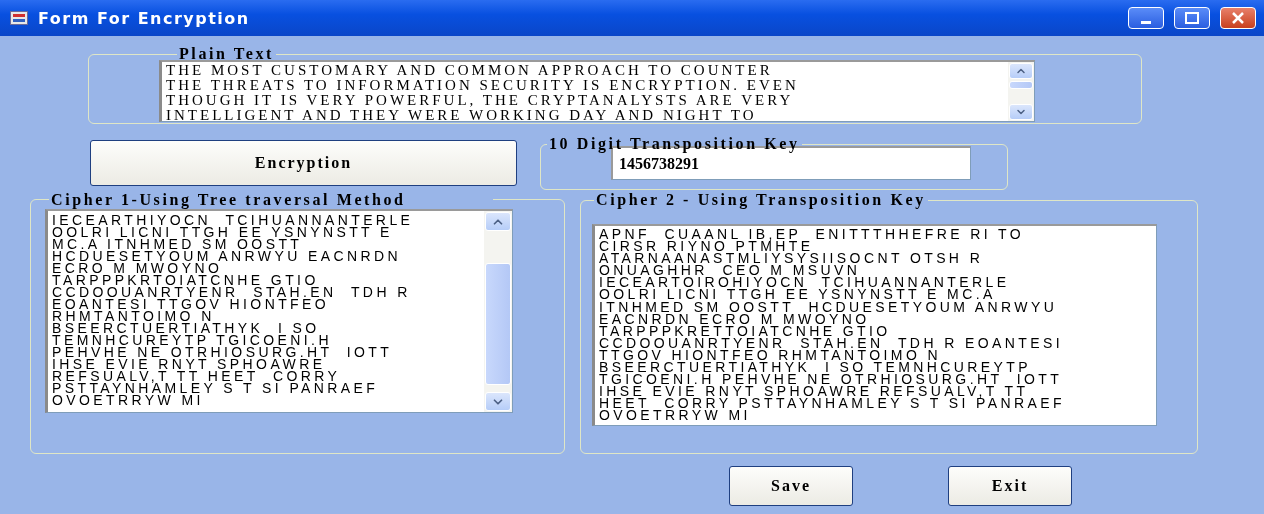 The height and width of the screenshot is (514, 1264). I want to click on close-icon, so click(1238, 18).